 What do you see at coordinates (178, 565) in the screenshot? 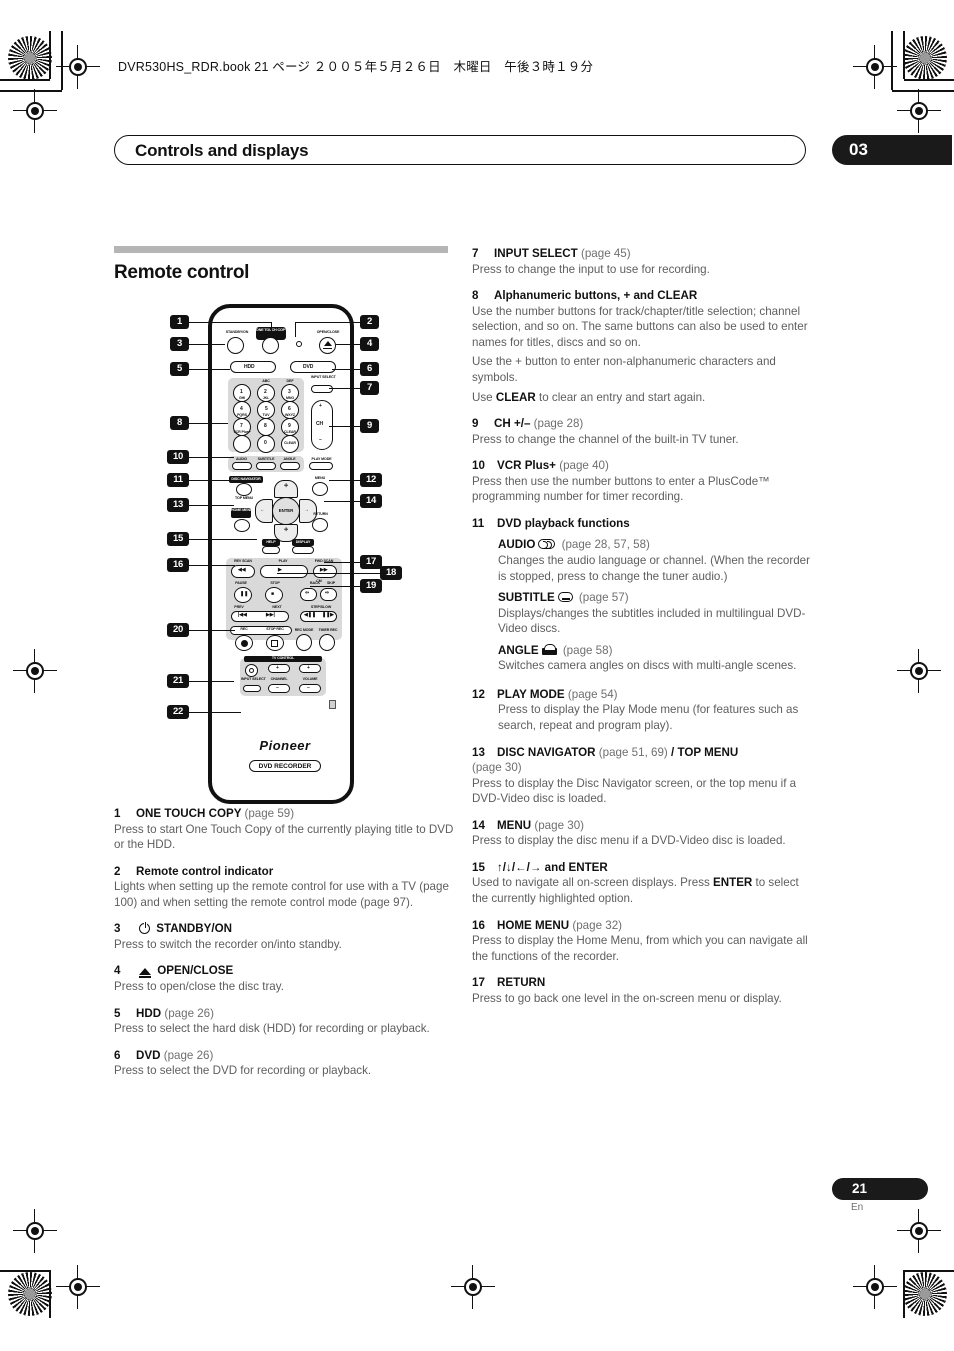
I see `callout-16: 16` at bounding box center [178, 565].